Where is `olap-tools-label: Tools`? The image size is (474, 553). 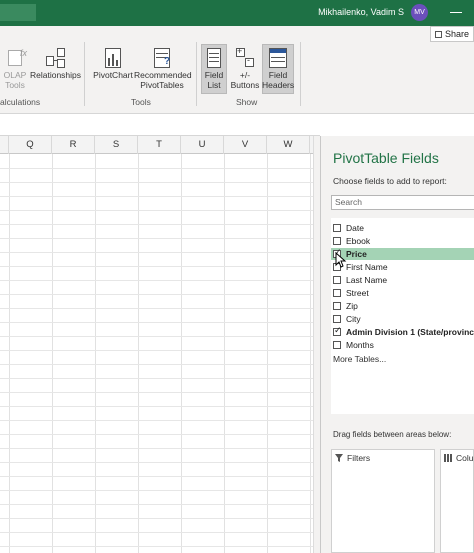 olap-tools-label: Tools is located at coordinates (15, 85).